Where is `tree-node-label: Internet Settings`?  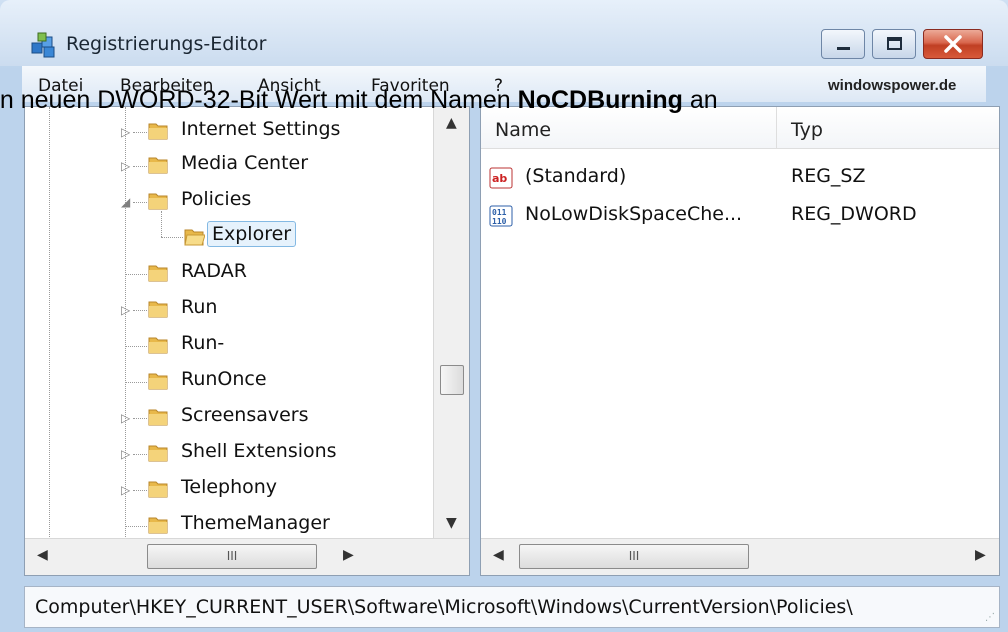
tree-node-label: Internet Settings is located at coordinates (261, 129).